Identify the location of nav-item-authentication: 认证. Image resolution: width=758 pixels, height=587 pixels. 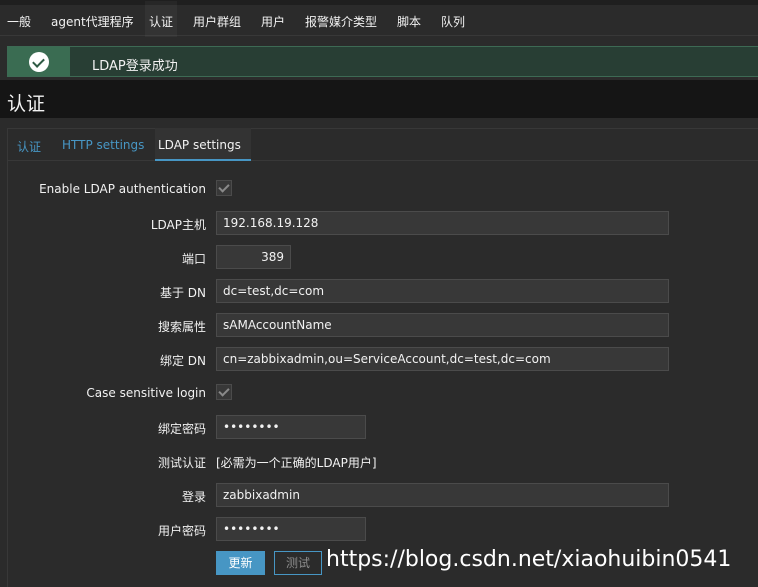
(161, 19).